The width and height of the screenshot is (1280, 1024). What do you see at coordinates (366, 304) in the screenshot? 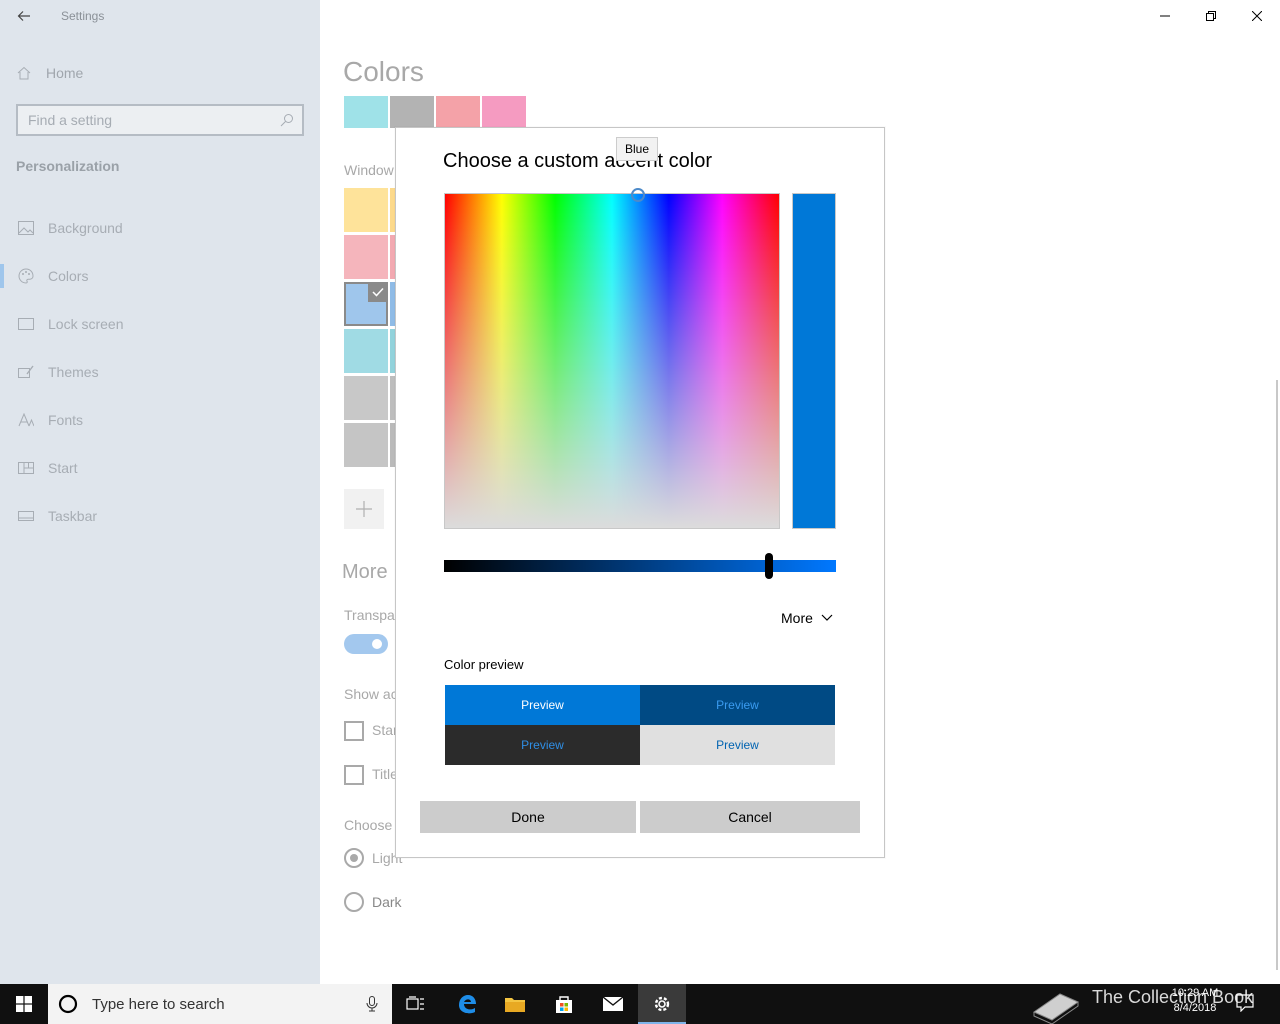
I see `accent-swatch-selected` at bounding box center [366, 304].